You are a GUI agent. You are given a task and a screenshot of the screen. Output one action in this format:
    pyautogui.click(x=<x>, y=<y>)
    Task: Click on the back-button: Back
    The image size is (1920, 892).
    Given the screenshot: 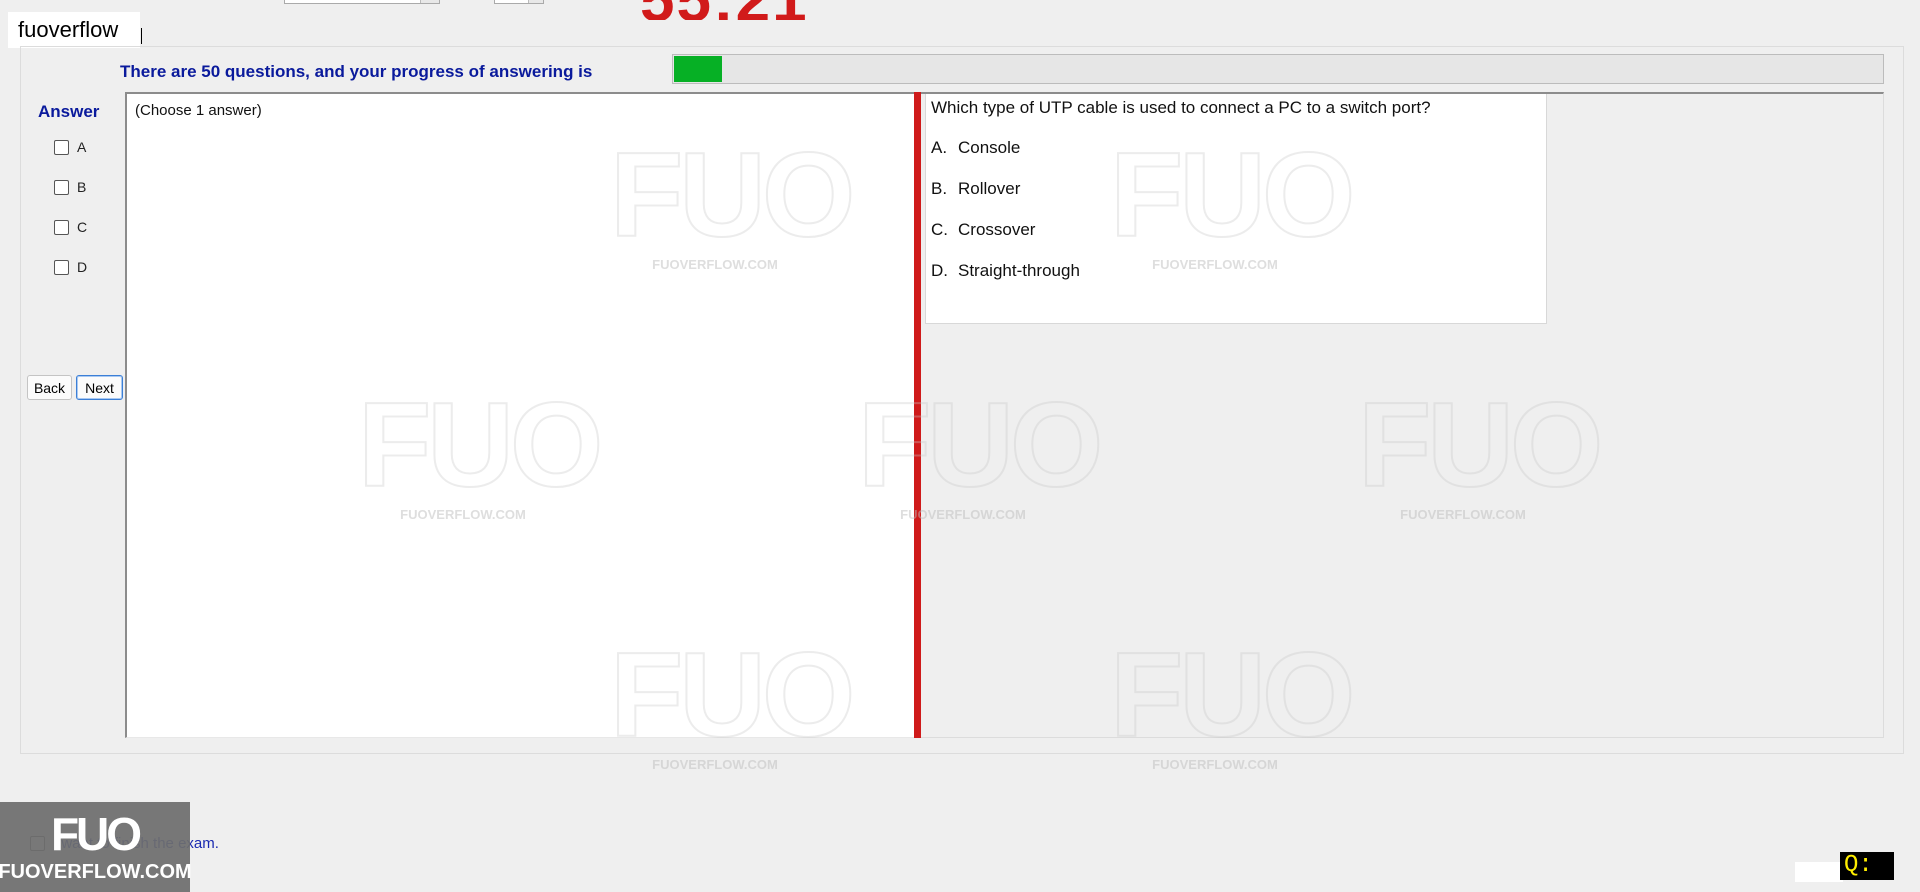 What is the action you would take?
    pyautogui.click(x=49, y=387)
    